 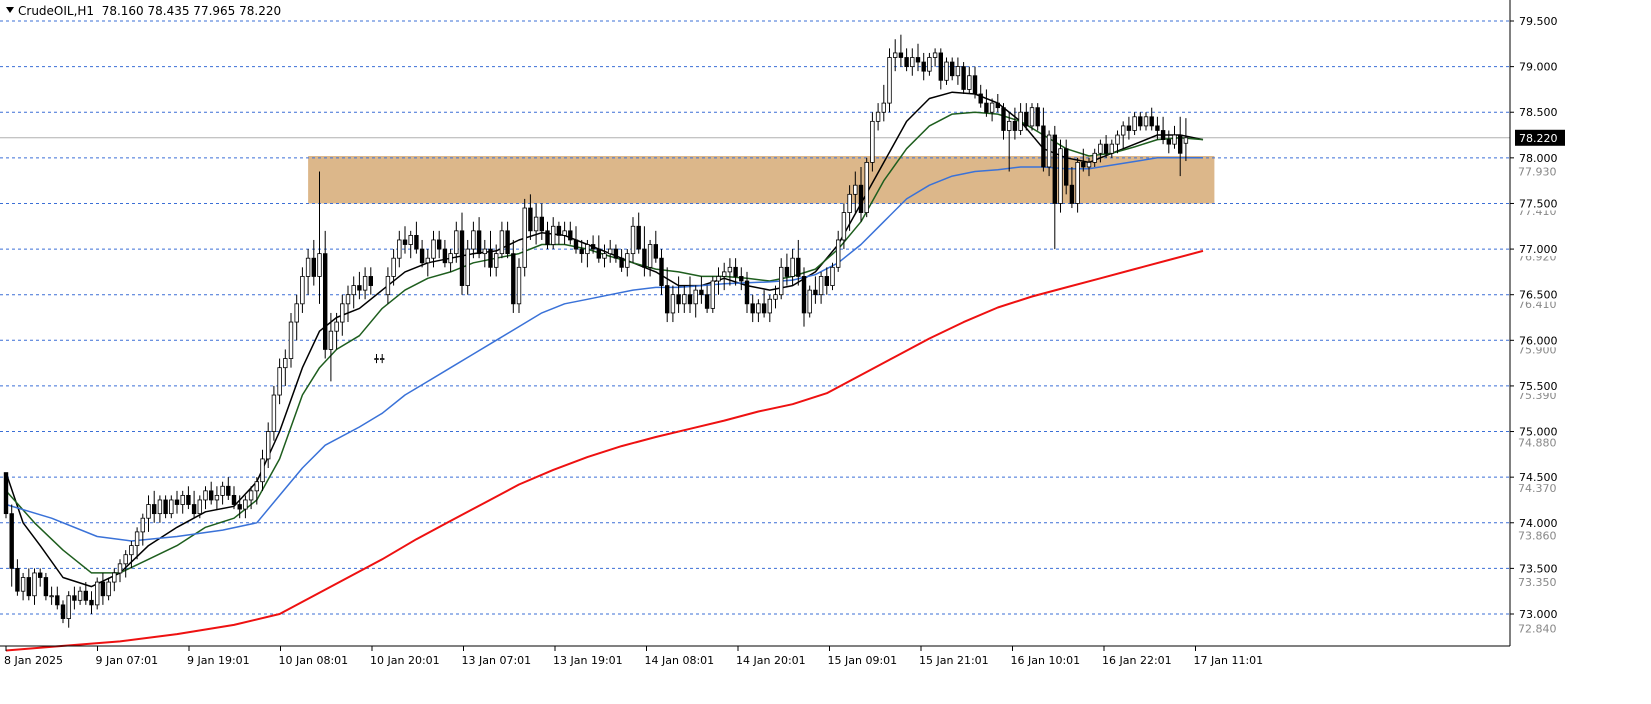 I want to click on dropdown-arrow-icon, so click(x=10, y=10).